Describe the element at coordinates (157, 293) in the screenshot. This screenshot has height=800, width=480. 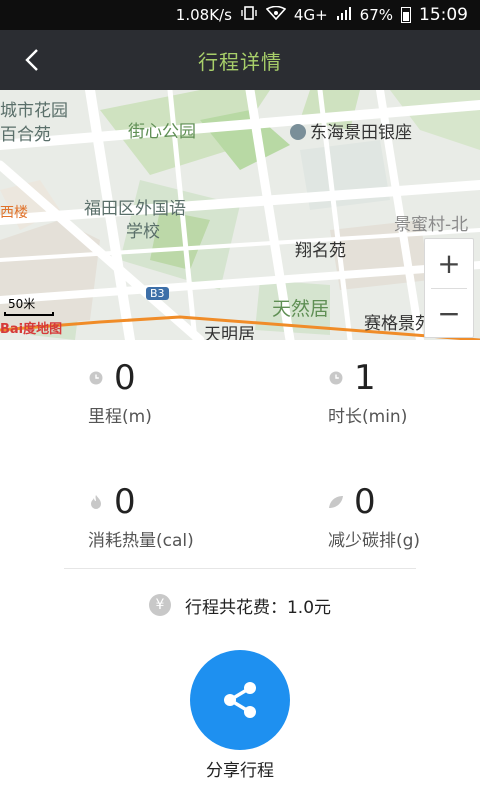
I see `metro-exit-badge: B3` at that location.